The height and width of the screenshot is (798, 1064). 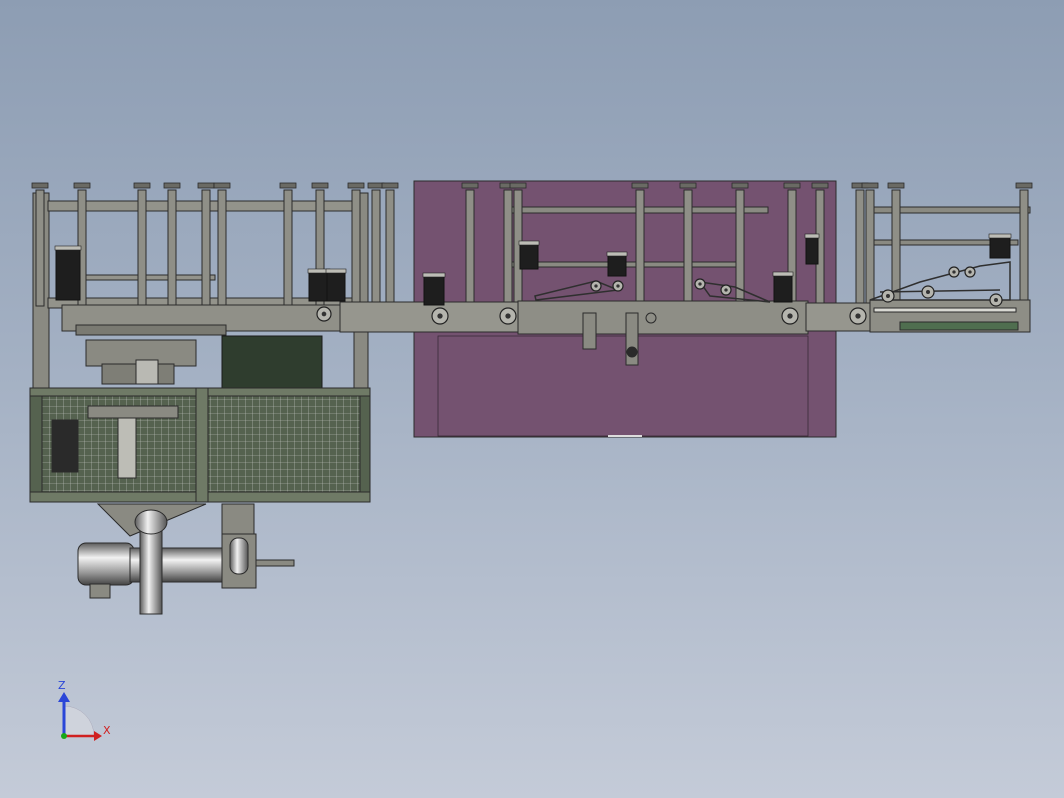 I want to click on safety-guard, so click(x=200, y=445).